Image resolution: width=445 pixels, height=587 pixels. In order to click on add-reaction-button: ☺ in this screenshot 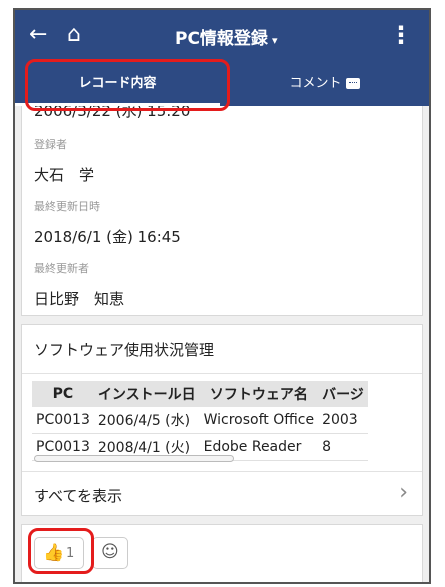, I will do `click(110, 553)`.